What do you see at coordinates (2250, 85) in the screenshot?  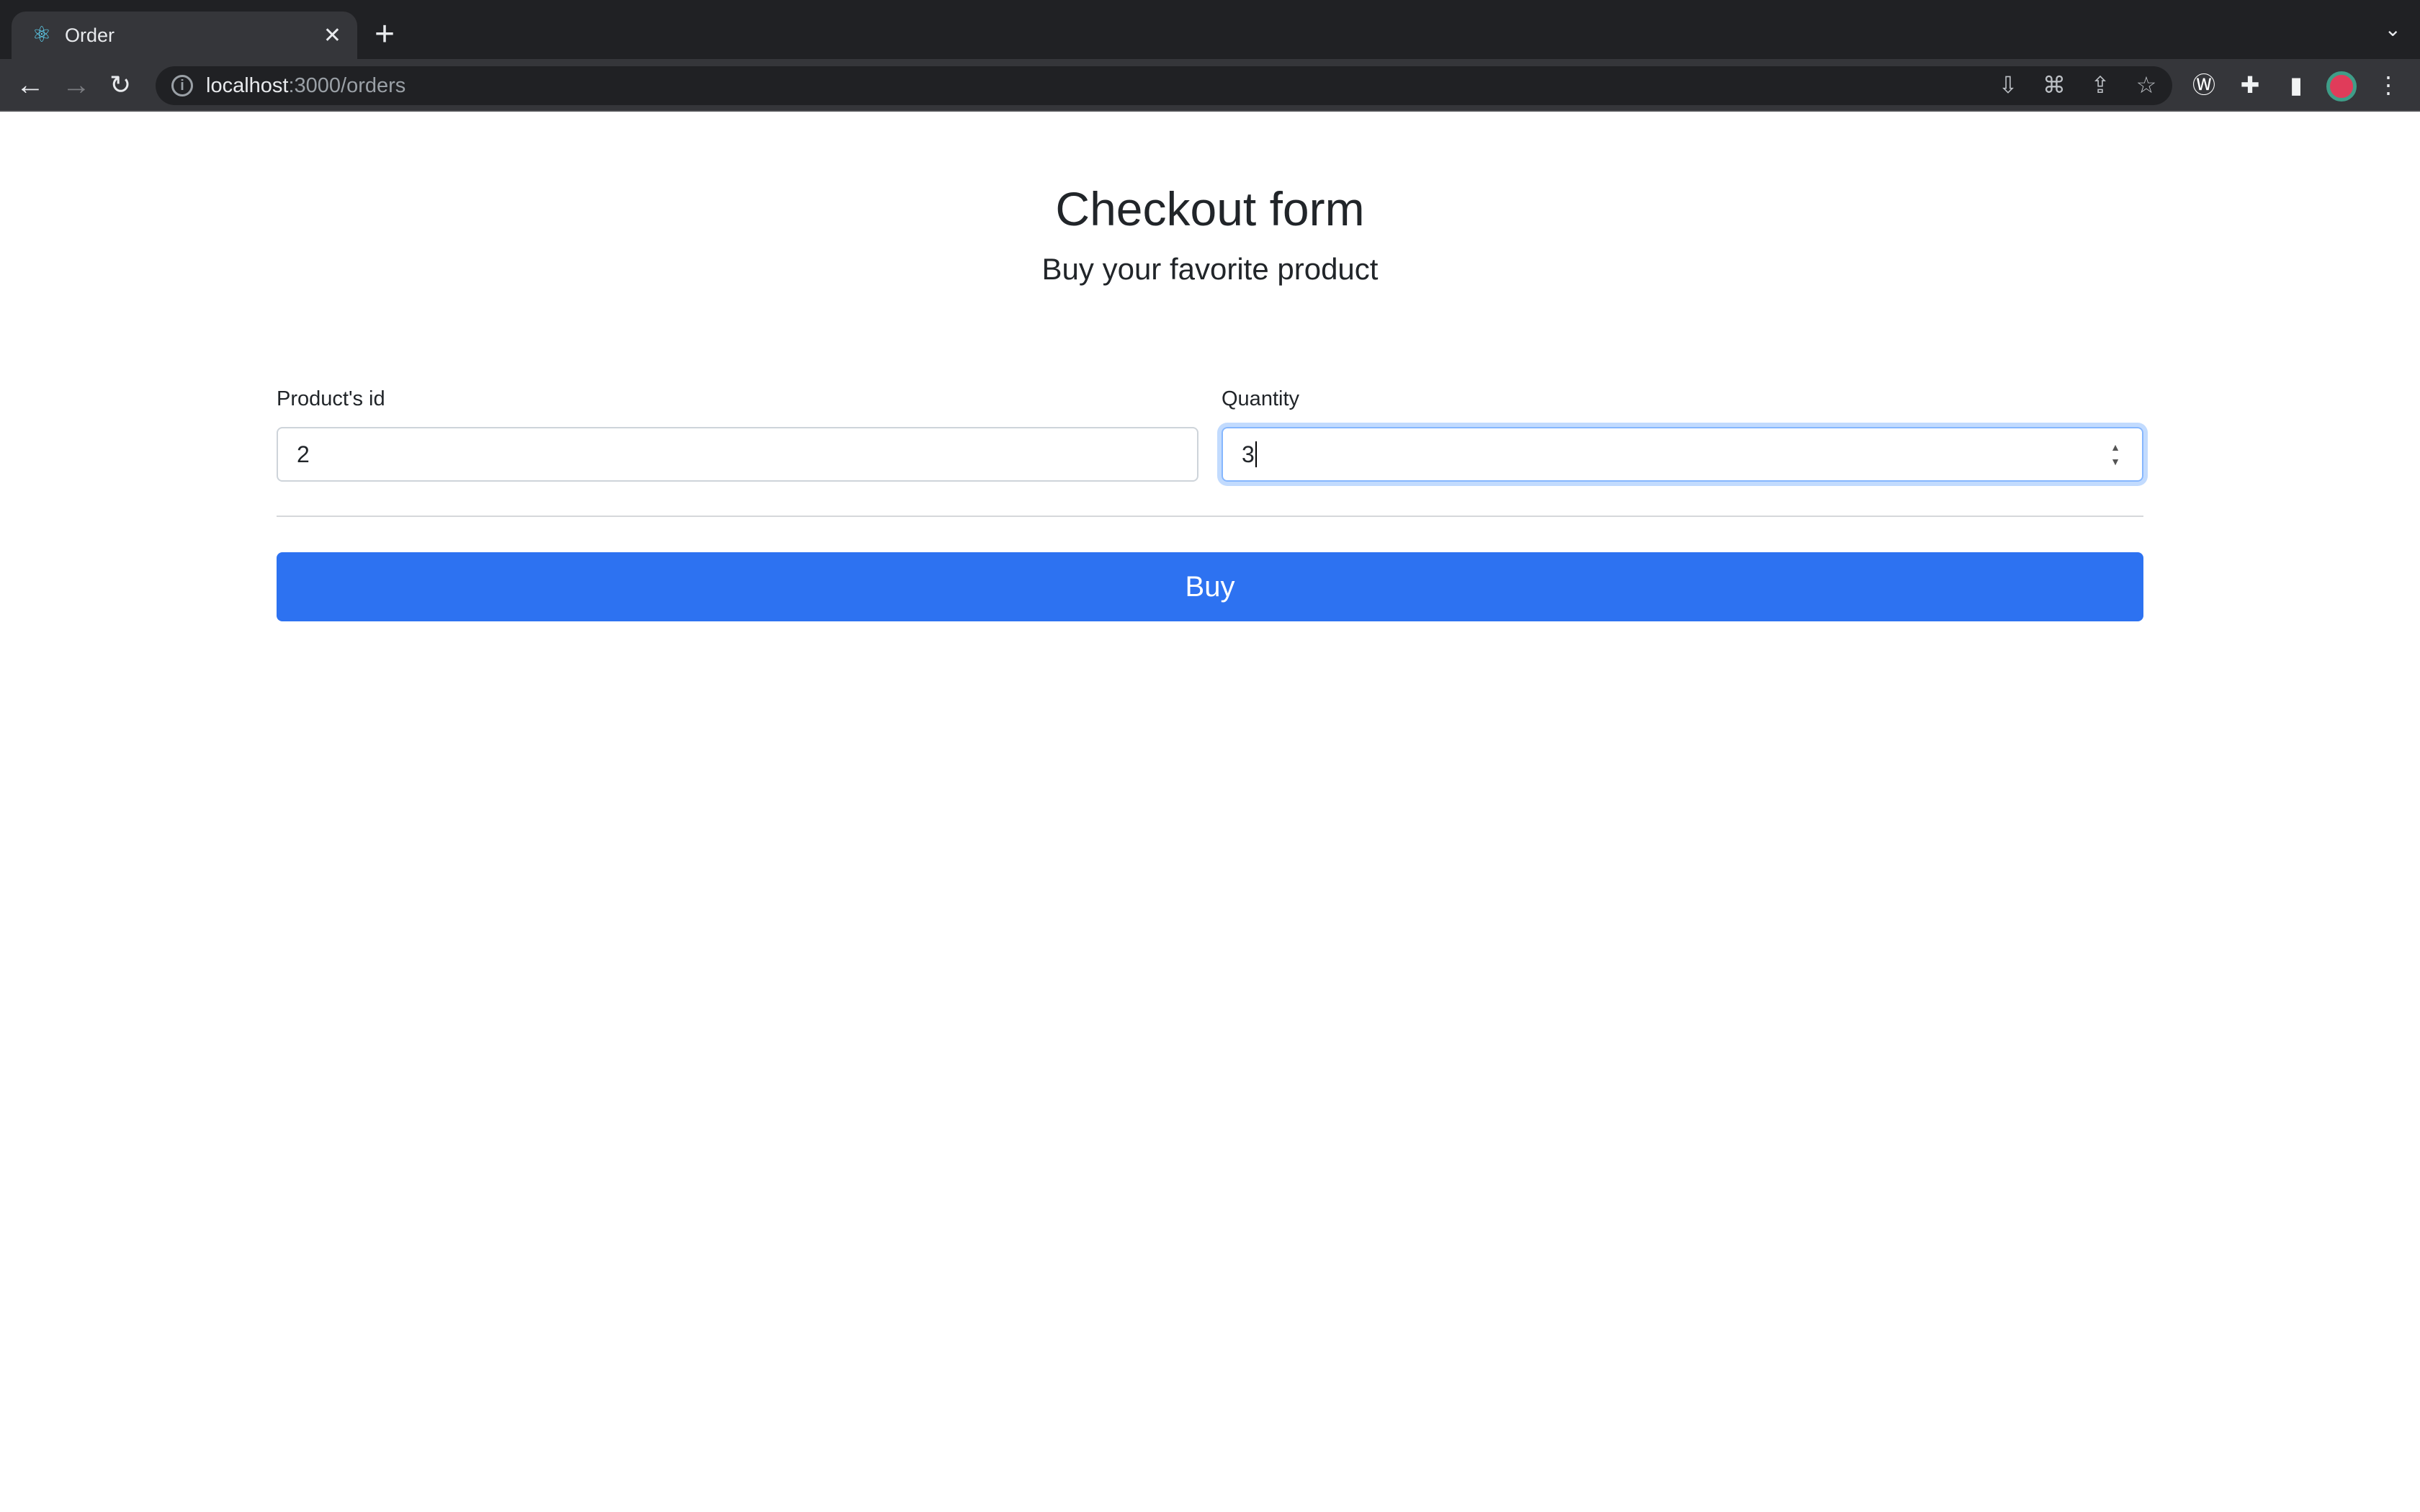 I see `extensions-puzzle-icon: ✚` at bounding box center [2250, 85].